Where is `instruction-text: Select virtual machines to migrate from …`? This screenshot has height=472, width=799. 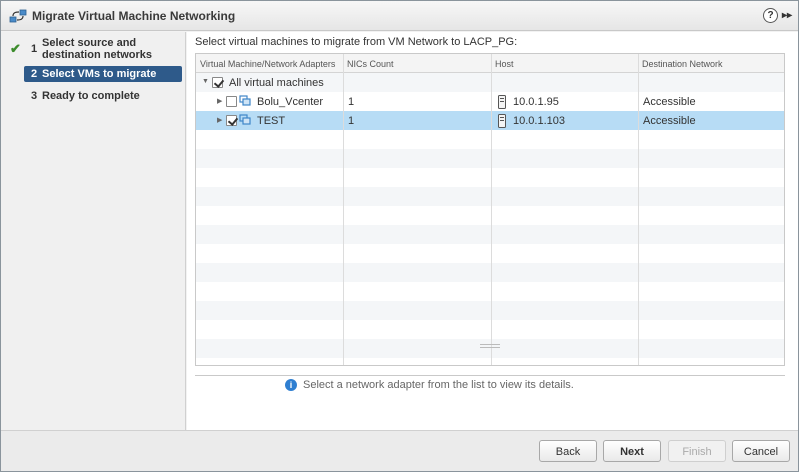 instruction-text: Select virtual machines to migrate from … is located at coordinates (356, 42).